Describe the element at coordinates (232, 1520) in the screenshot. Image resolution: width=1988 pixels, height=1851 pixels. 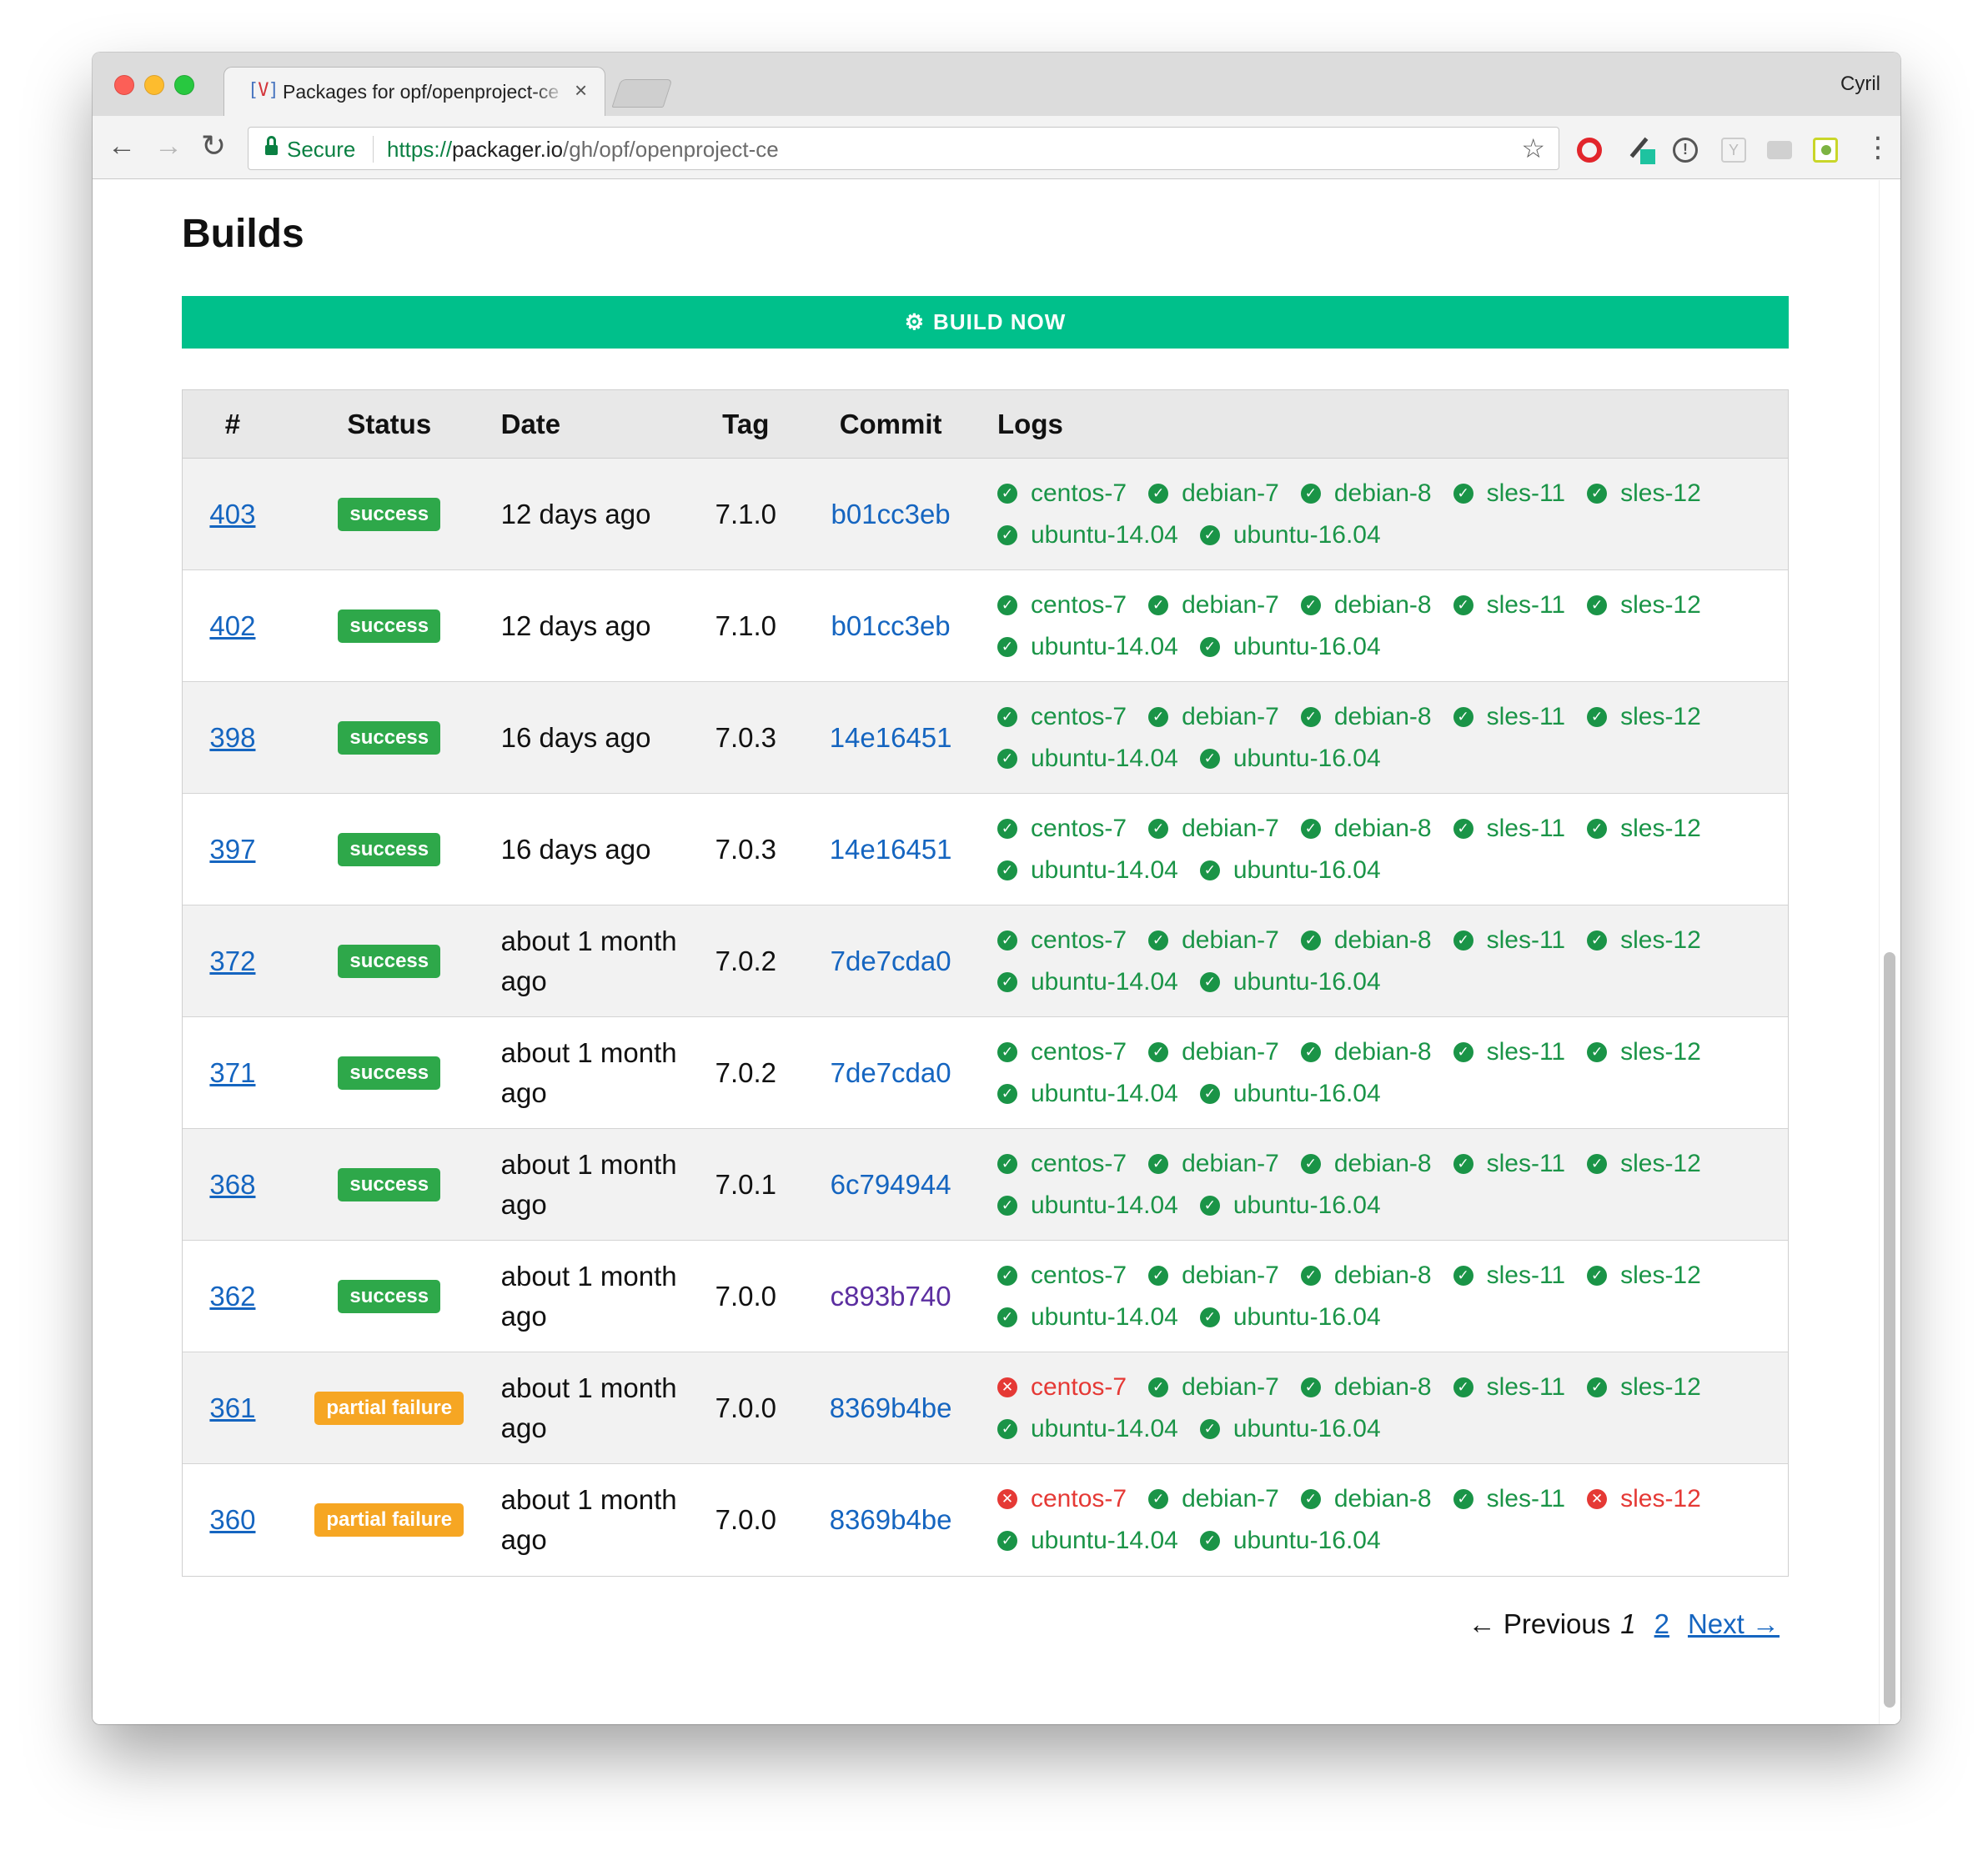
I see `build-number-link: 360` at that location.